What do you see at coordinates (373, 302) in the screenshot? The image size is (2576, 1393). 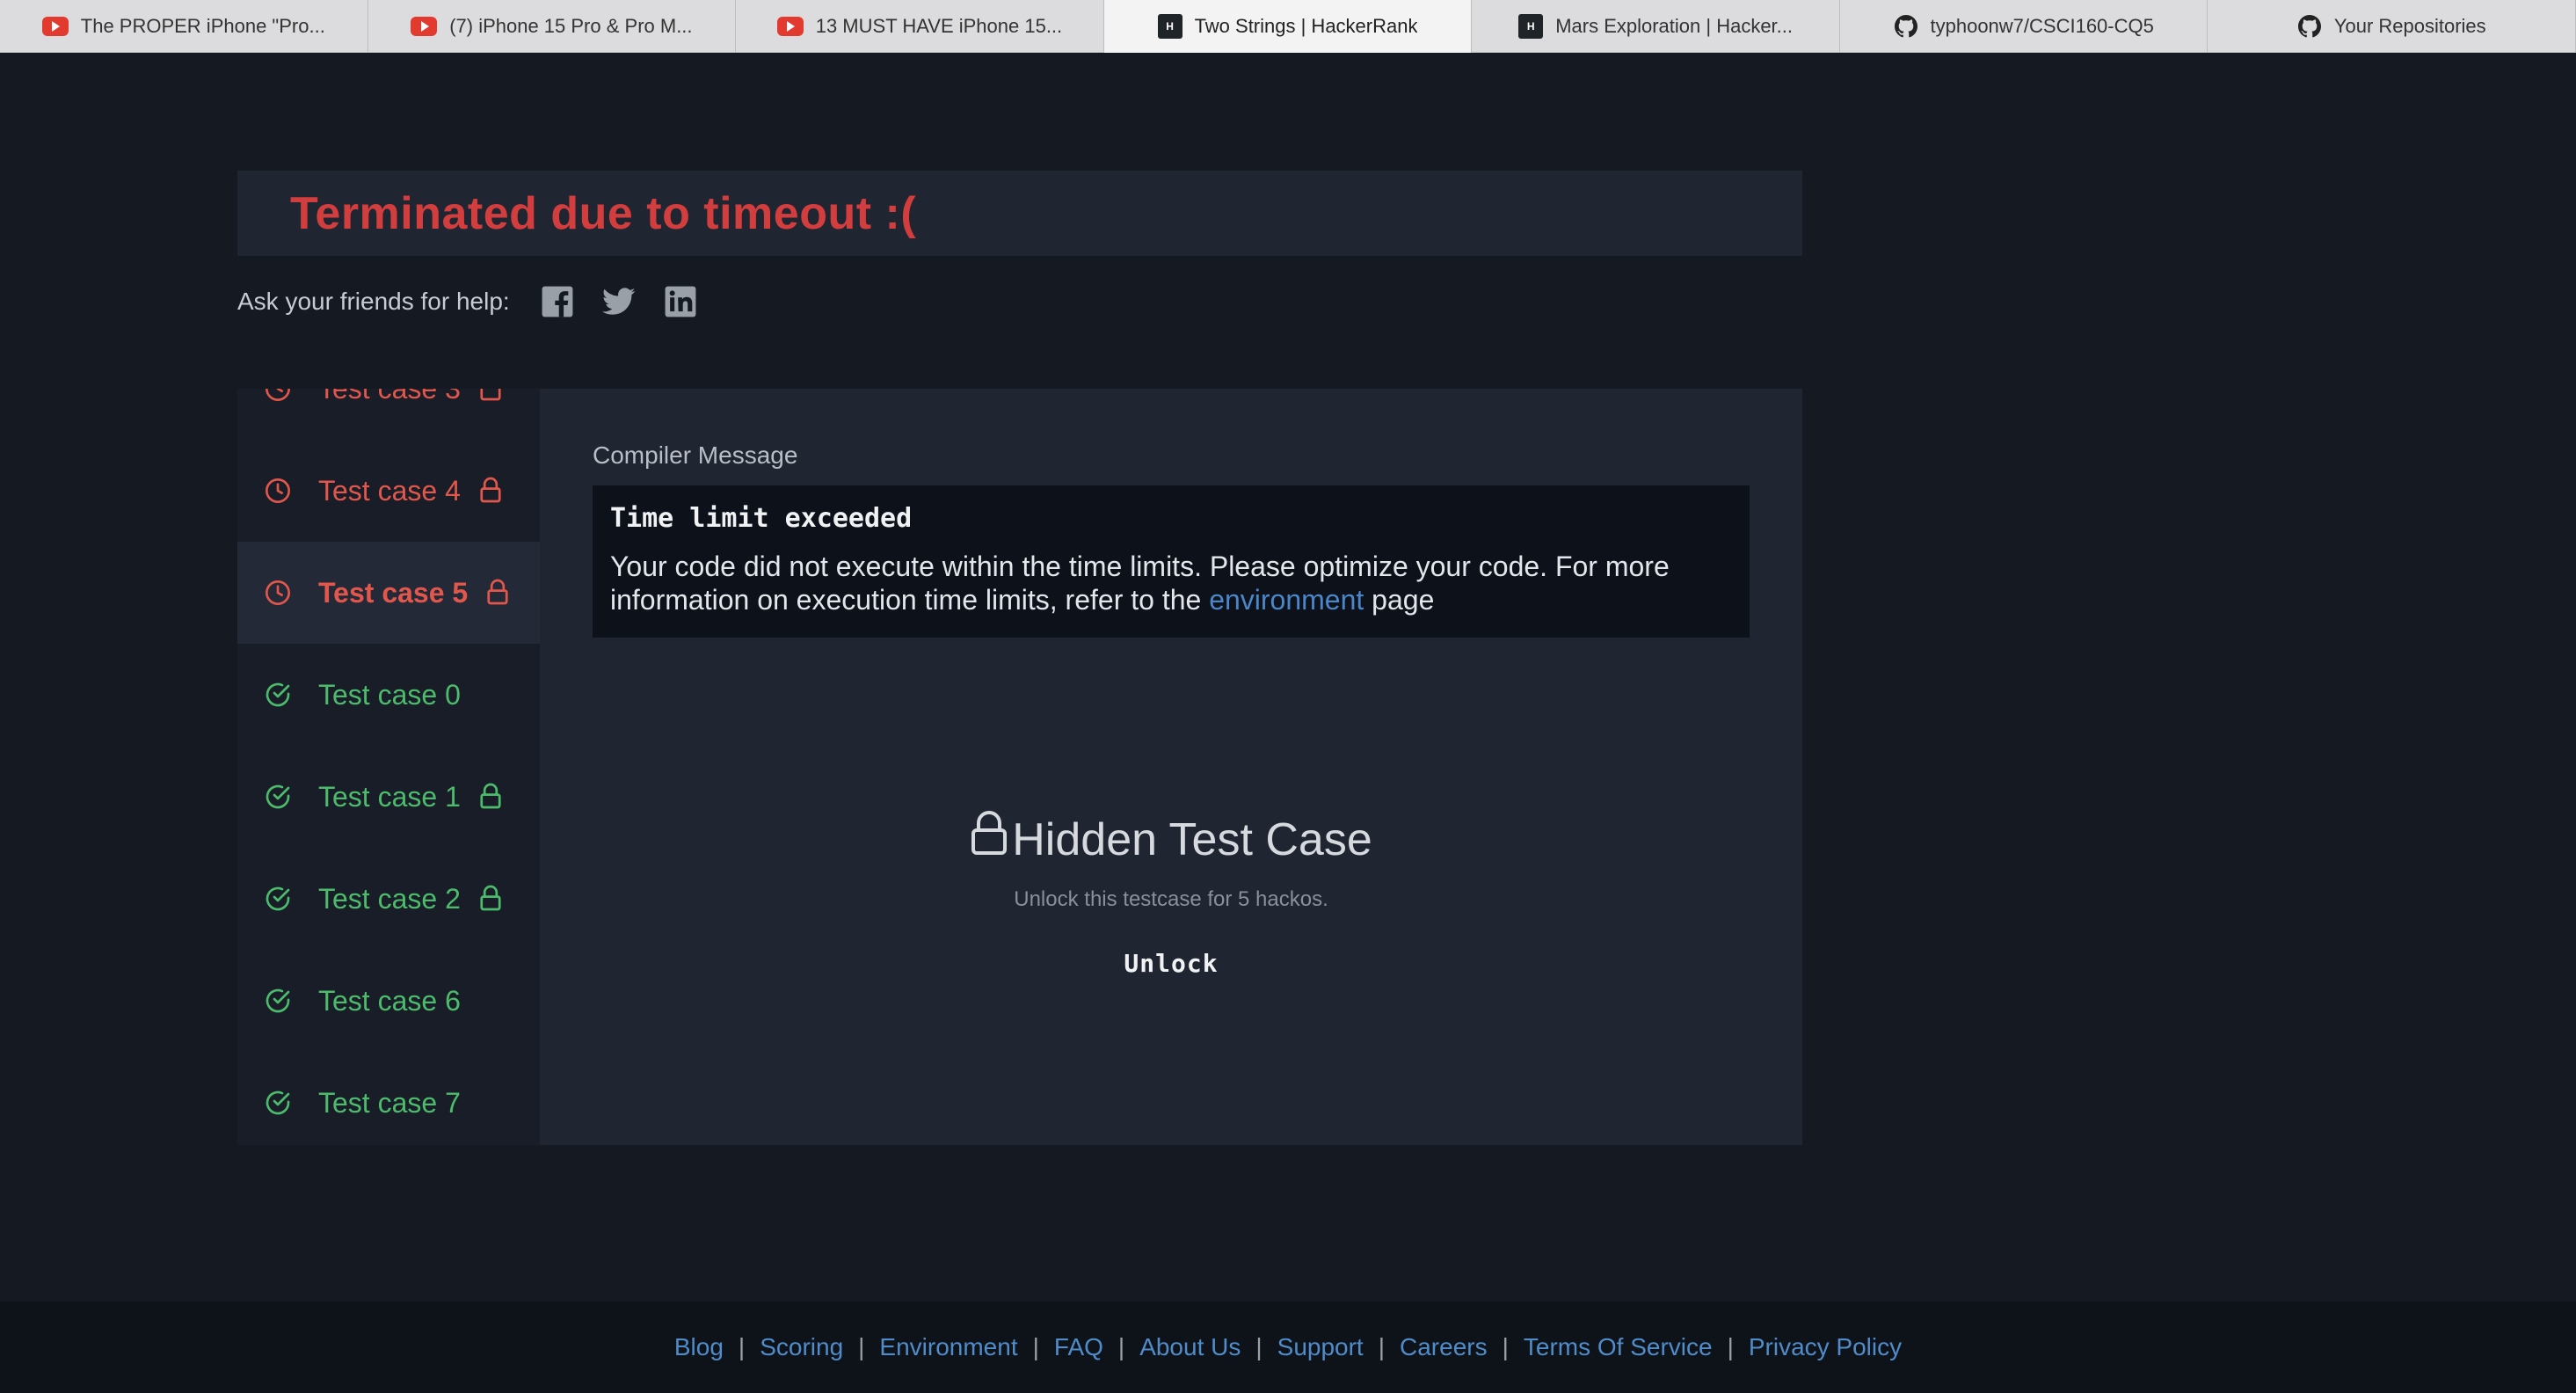 I see `share-label: Ask your friends for help:` at bounding box center [373, 302].